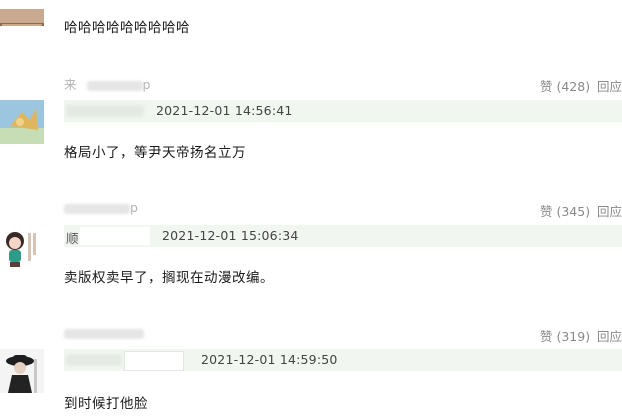  Describe the element at coordinates (70, 84) in the screenshot. I see `source-label: 来` at that location.